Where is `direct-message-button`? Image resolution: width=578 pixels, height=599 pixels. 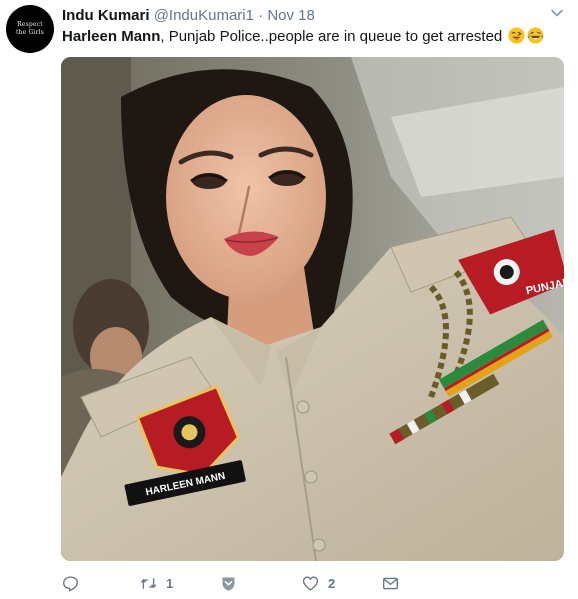
direct-message-button is located at coordinates (390, 583).